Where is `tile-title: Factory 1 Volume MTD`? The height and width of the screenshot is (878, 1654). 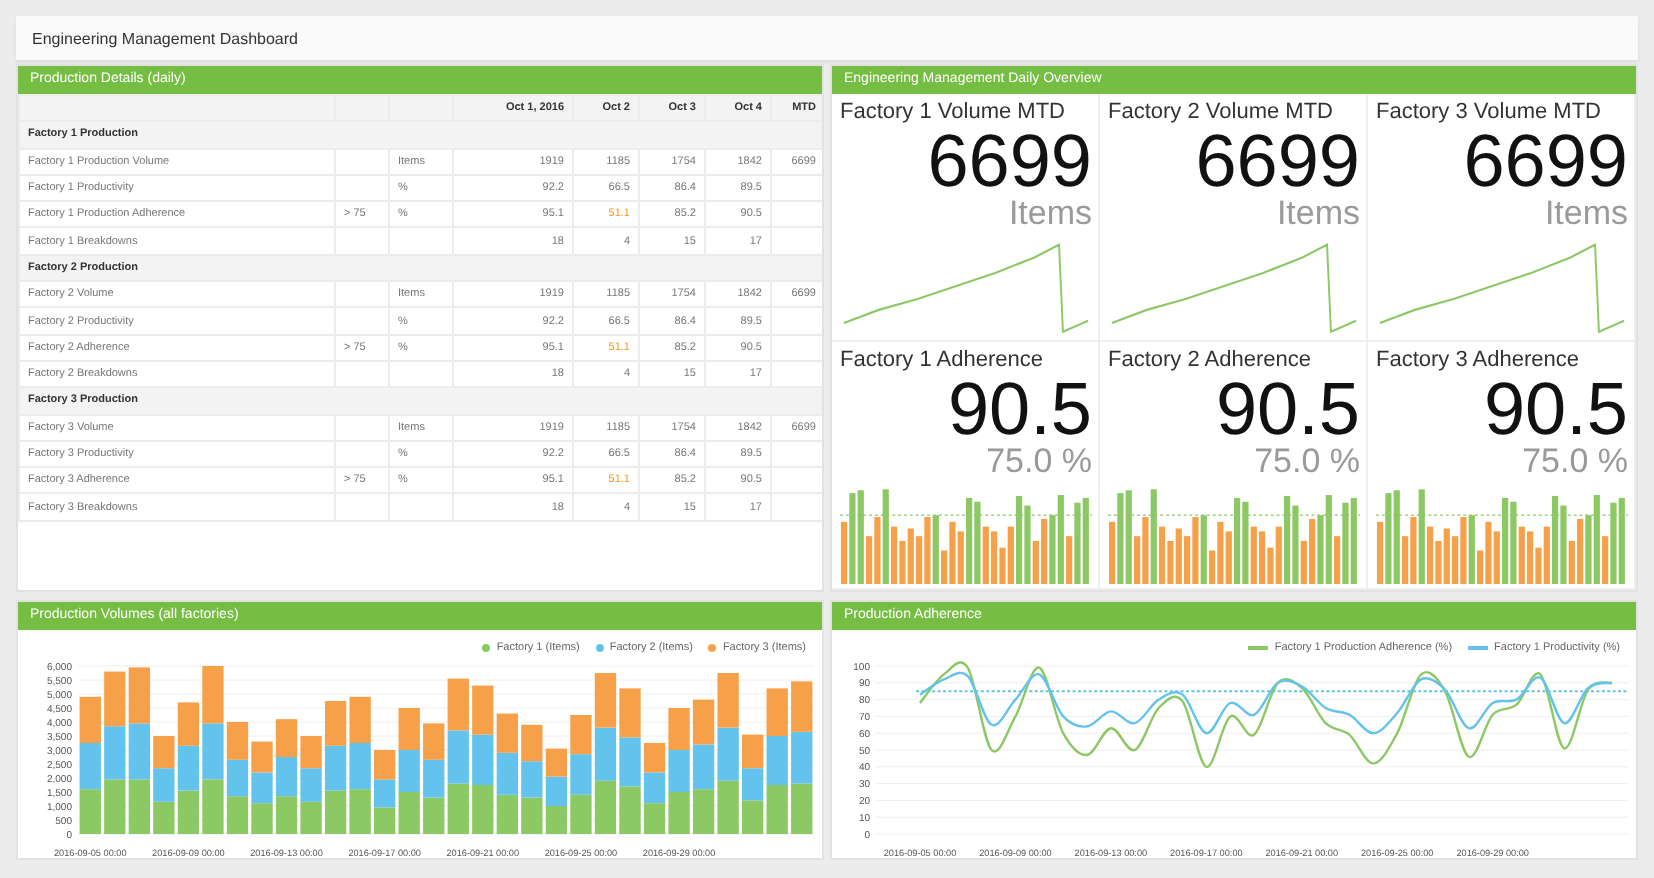
tile-title: Factory 1 Volume MTD is located at coordinates (953, 112).